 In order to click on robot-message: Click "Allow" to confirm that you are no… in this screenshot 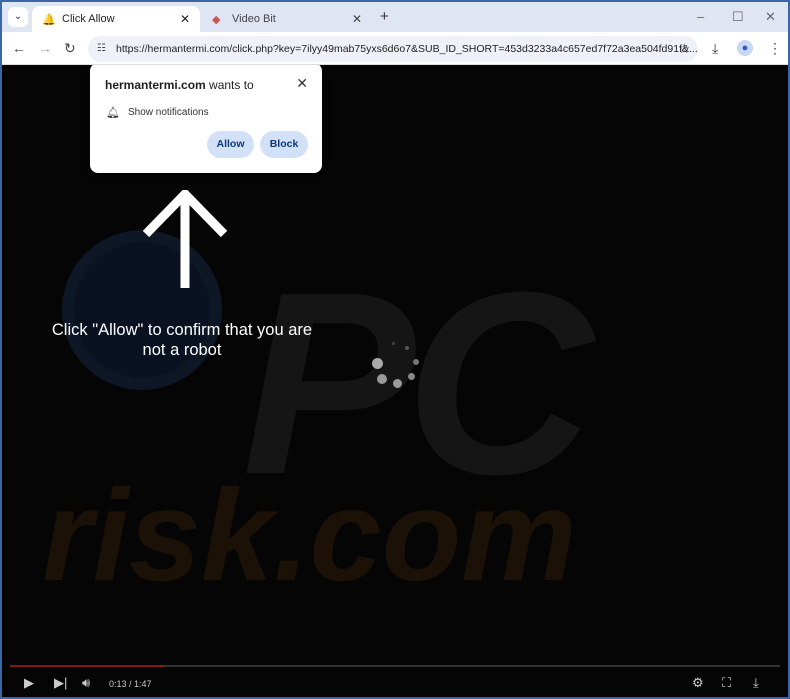, I will do `click(182, 340)`.